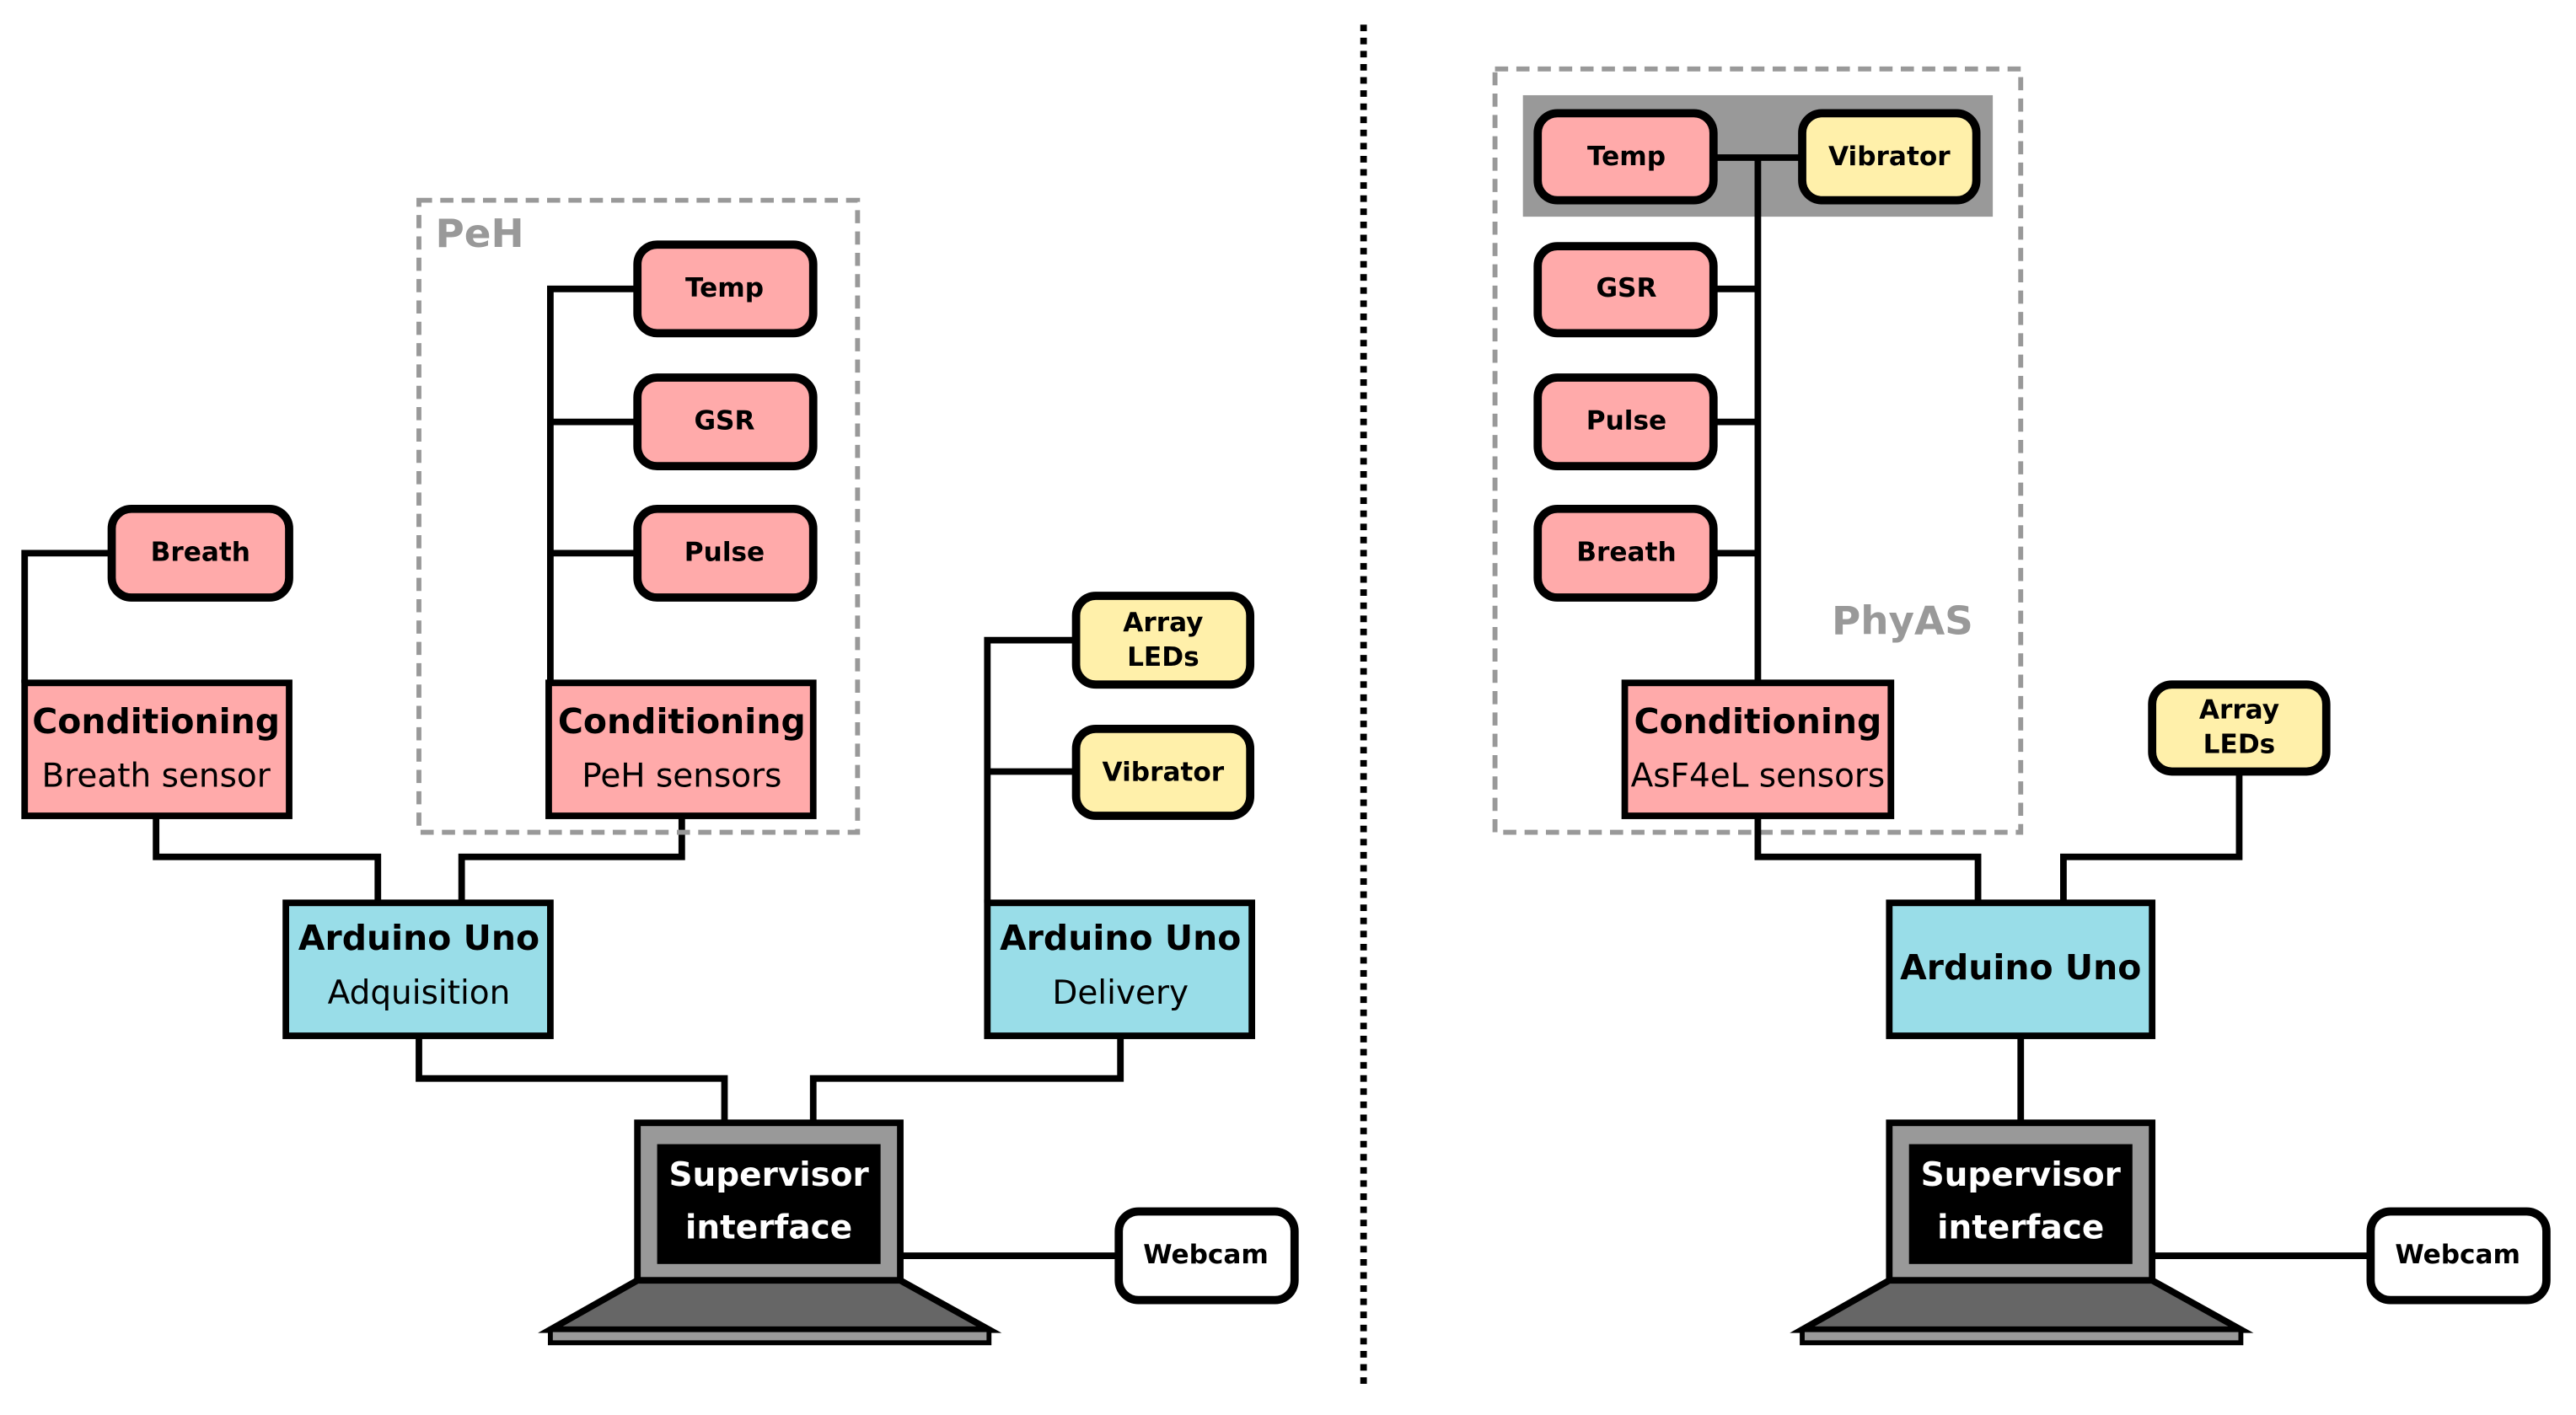 Image resolution: width=2576 pixels, height=1415 pixels. What do you see at coordinates (681, 749) in the screenshot?
I see `conditioning-peh: Conditioning PeH sensors` at bounding box center [681, 749].